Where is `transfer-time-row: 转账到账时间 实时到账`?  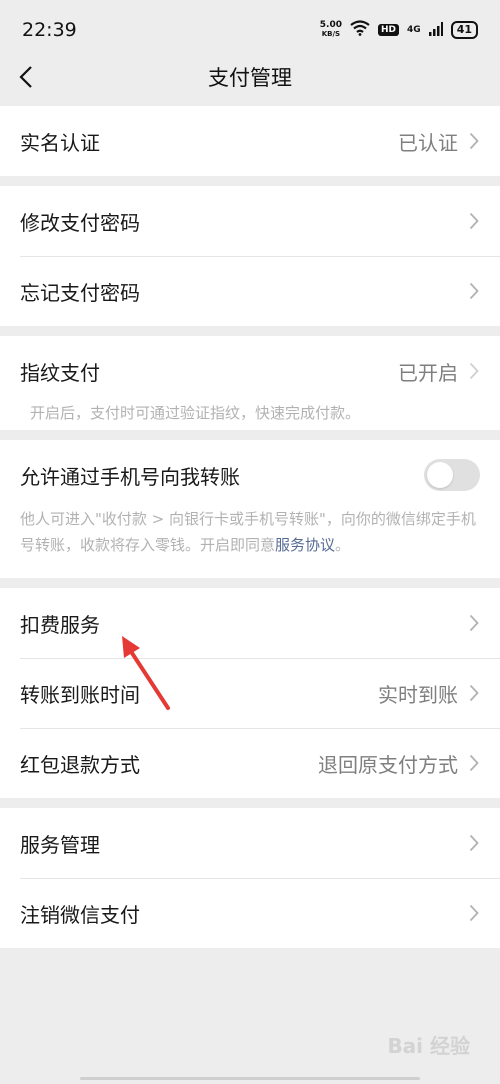
transfer-time-row: 转账到账时间 实时到账 is located at coordinates (250, 693).